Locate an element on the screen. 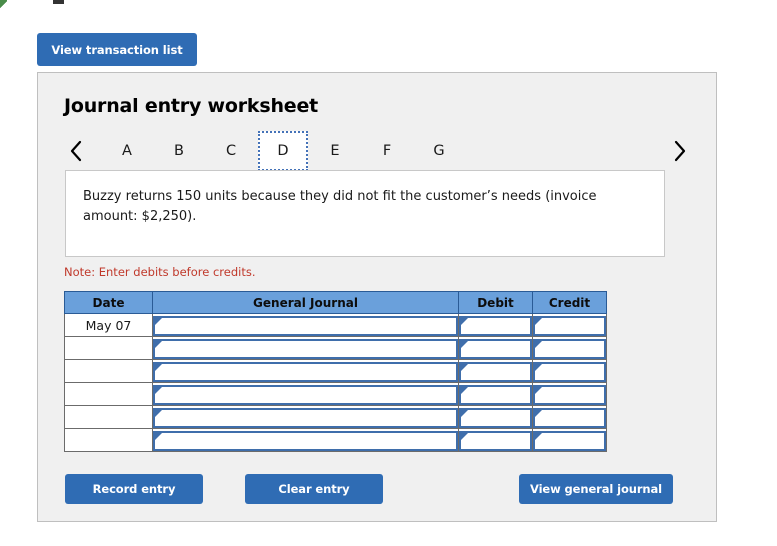  prev-worksheet-button is located at coordinates (76, 151).